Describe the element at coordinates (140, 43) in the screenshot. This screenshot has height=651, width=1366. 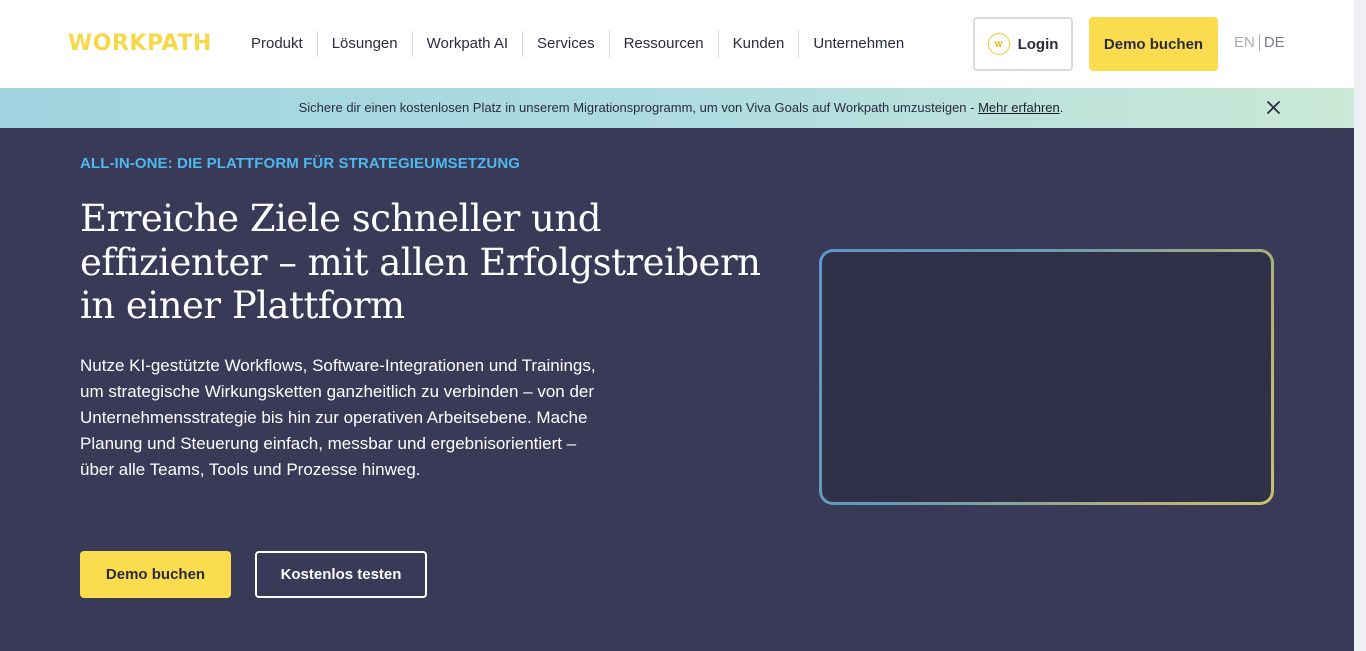
I see `workpath-logo: WORKPATH` at that location.